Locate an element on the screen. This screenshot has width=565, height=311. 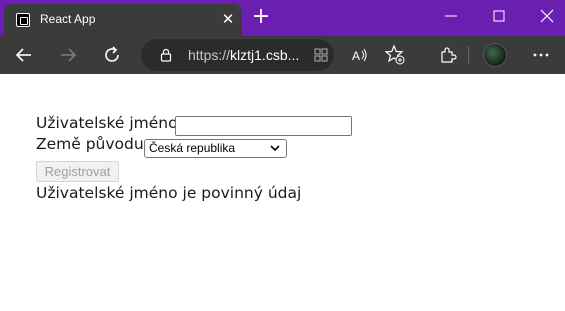
lock-icon is located at coordinates (166, 55).